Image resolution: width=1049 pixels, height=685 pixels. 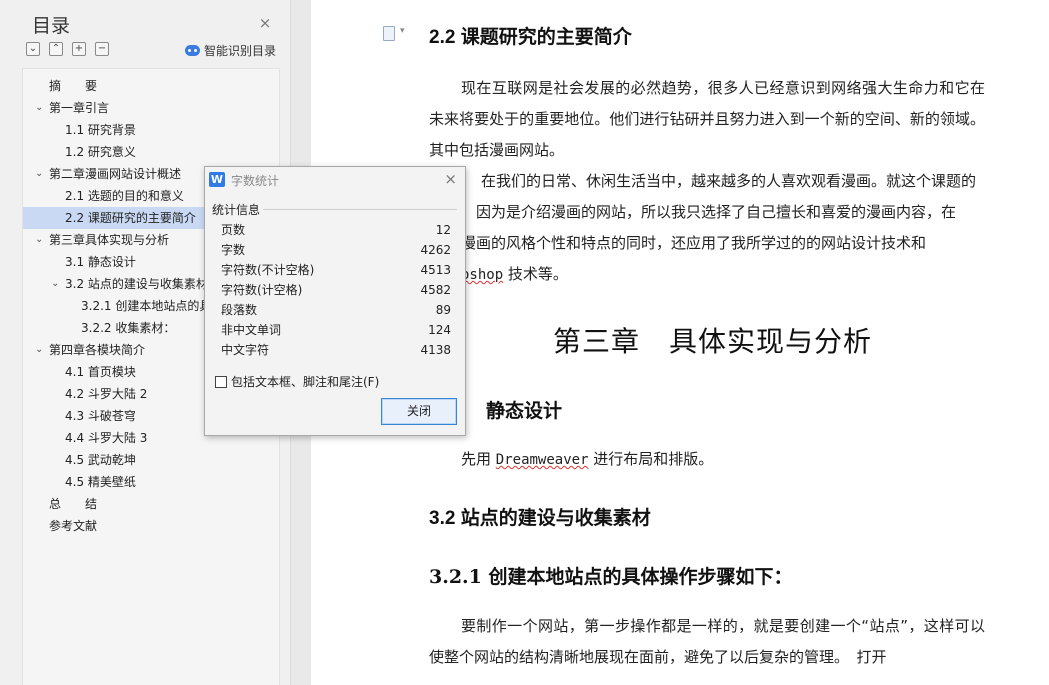 I want to click on paragraph-line-2: ，因为是介绍漫画的网站，所以我只选择了自己擅长和喜爱的漫画内容，在, so click(x=709, y=212).